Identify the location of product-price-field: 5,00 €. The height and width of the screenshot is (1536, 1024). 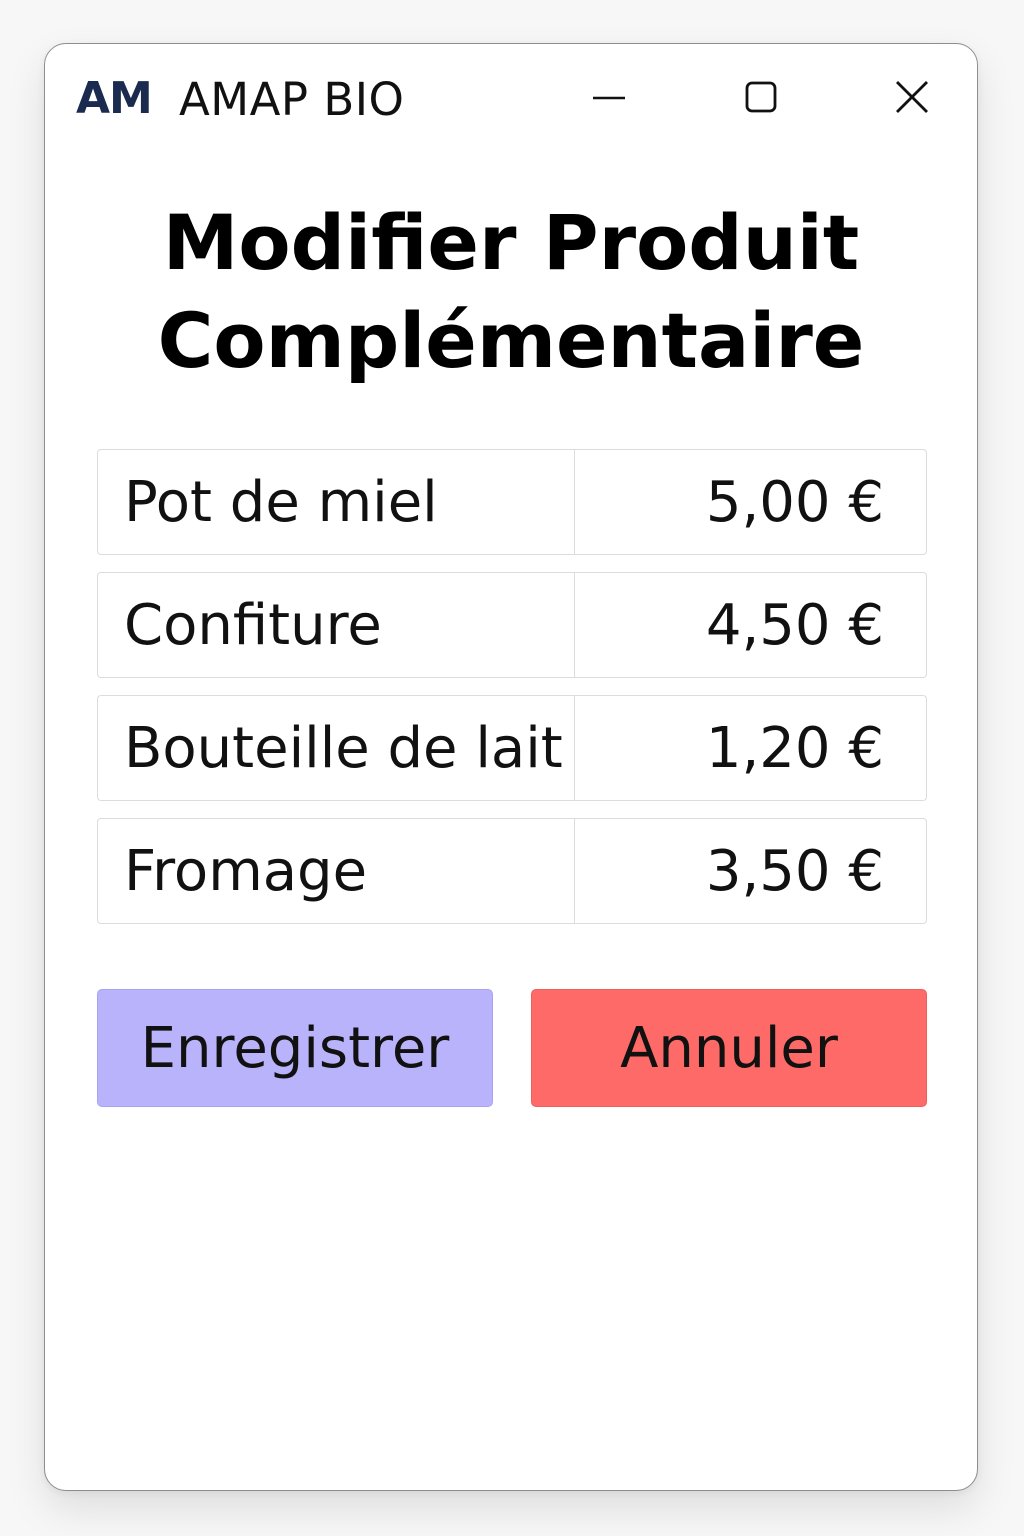
(750, 502).